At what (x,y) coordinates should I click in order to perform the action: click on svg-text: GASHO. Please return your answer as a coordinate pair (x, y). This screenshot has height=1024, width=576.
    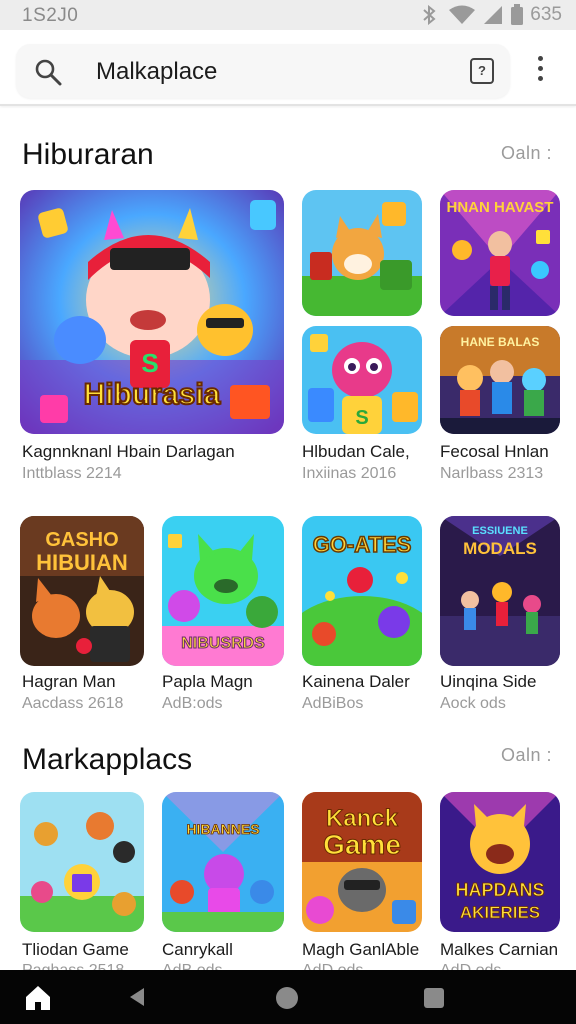
    Looking at the image, I should click on (81, 540).